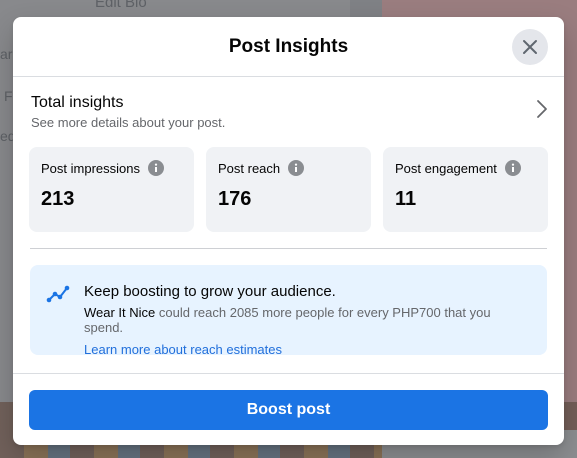 The width and height of the screenshot is (577, 458). What do you see at coordinates (288, 248) in the screenshot?
I see `section-divider` at bounding box center [288, 248].